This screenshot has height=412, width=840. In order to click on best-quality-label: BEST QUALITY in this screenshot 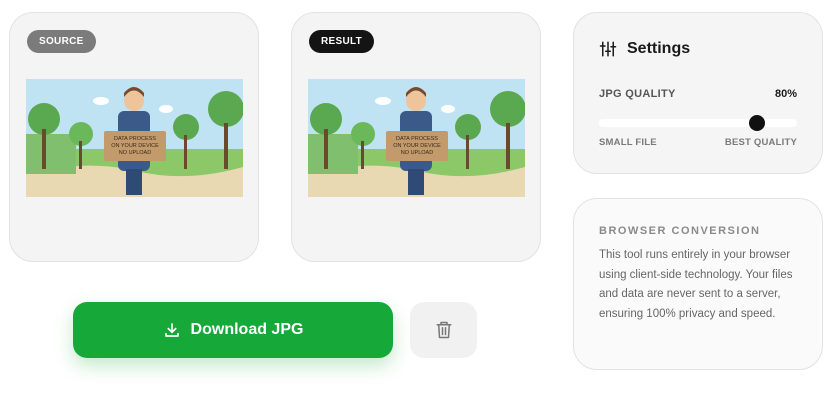, I will do `click(760, 142)`.